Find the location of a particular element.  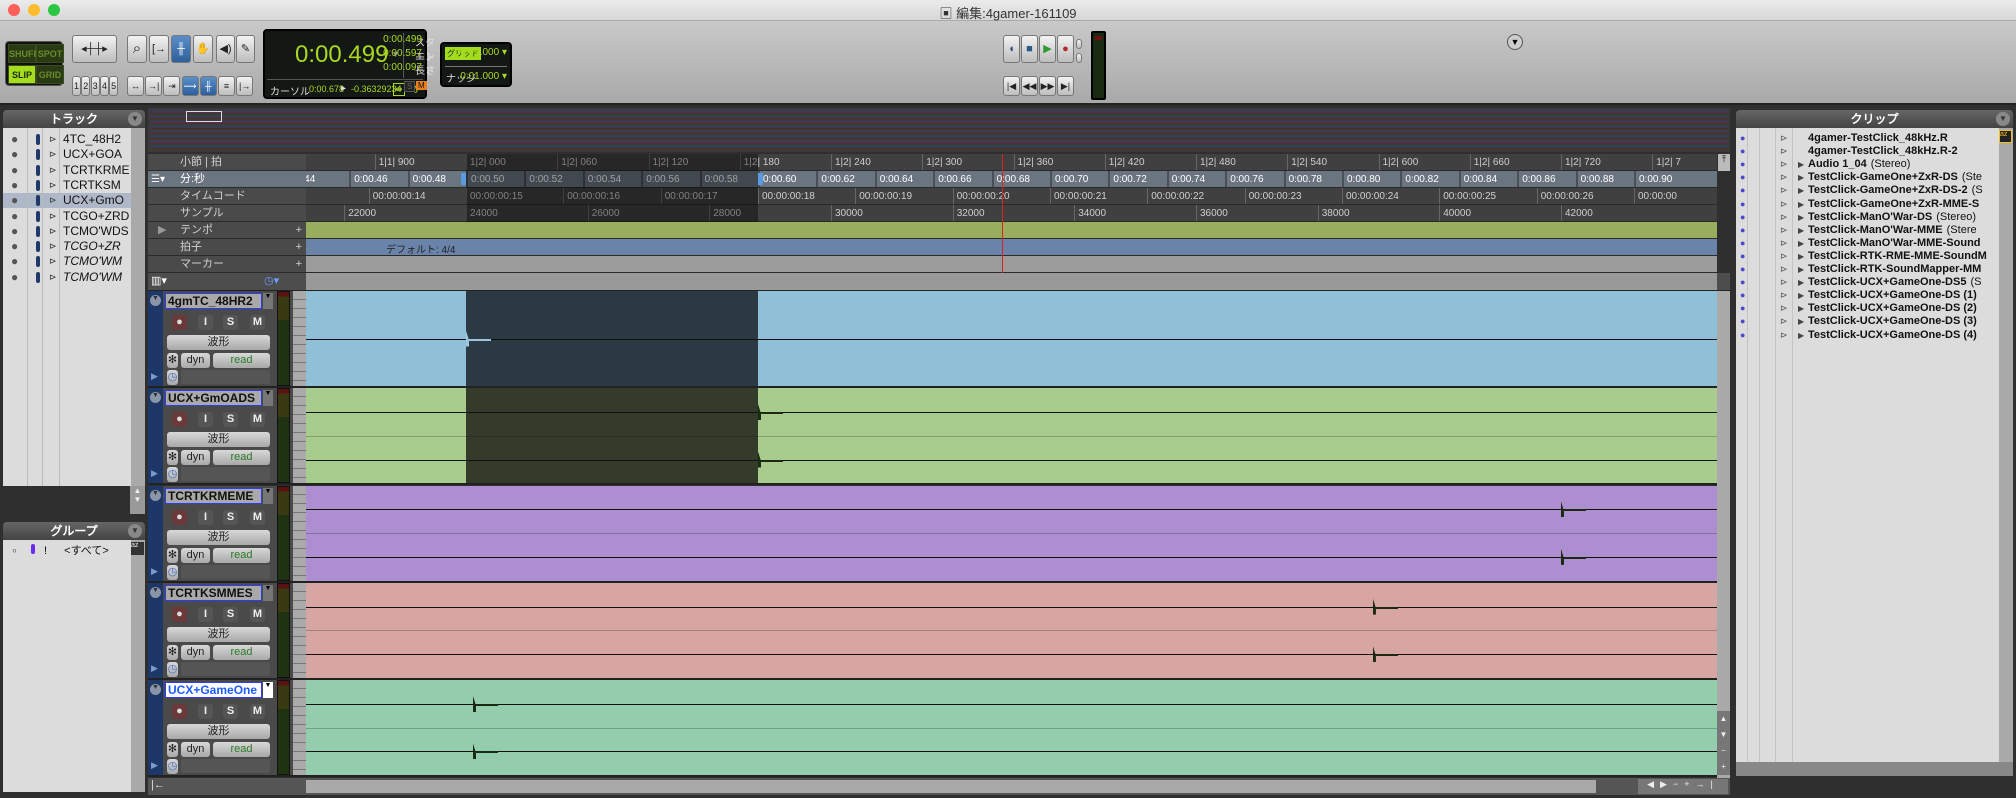

zoom-preset-2: 2 is located at coordinates (86, 86).